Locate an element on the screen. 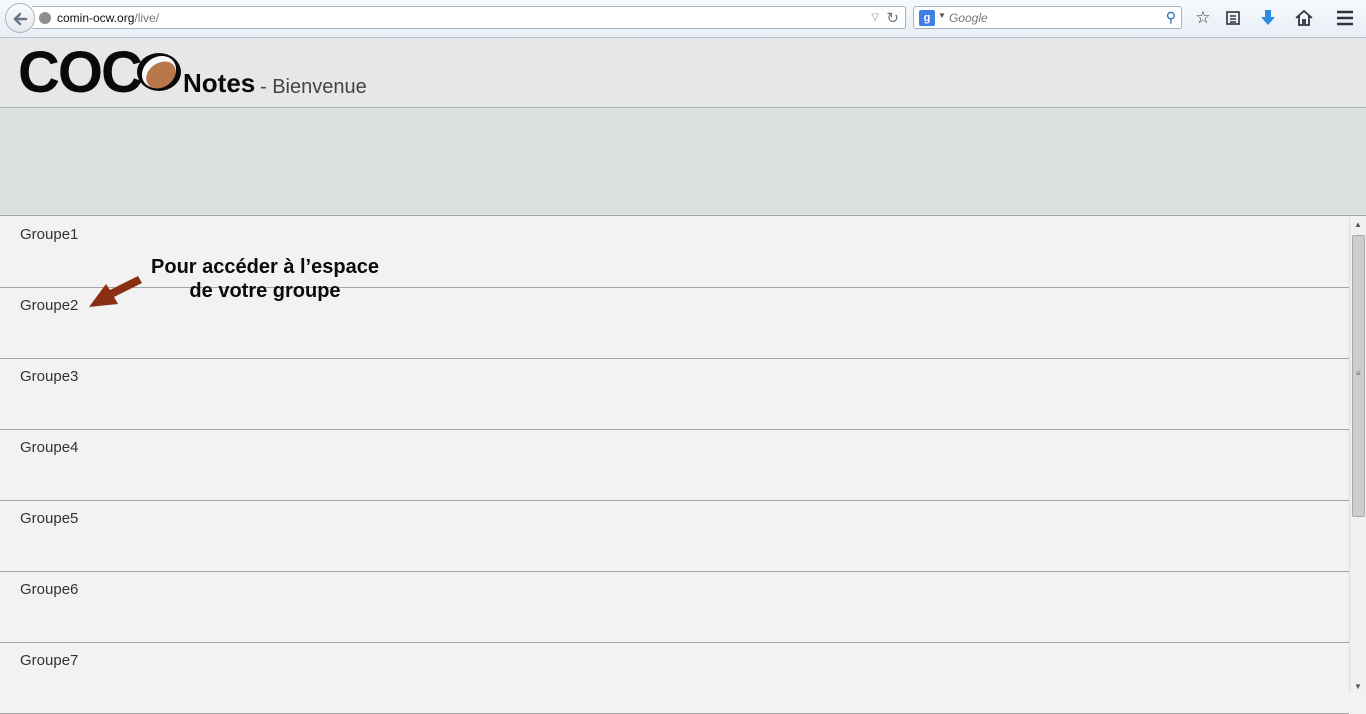 This screenshot has width=1366, height=714. menu-icon is located at coordinates (1345, 18).